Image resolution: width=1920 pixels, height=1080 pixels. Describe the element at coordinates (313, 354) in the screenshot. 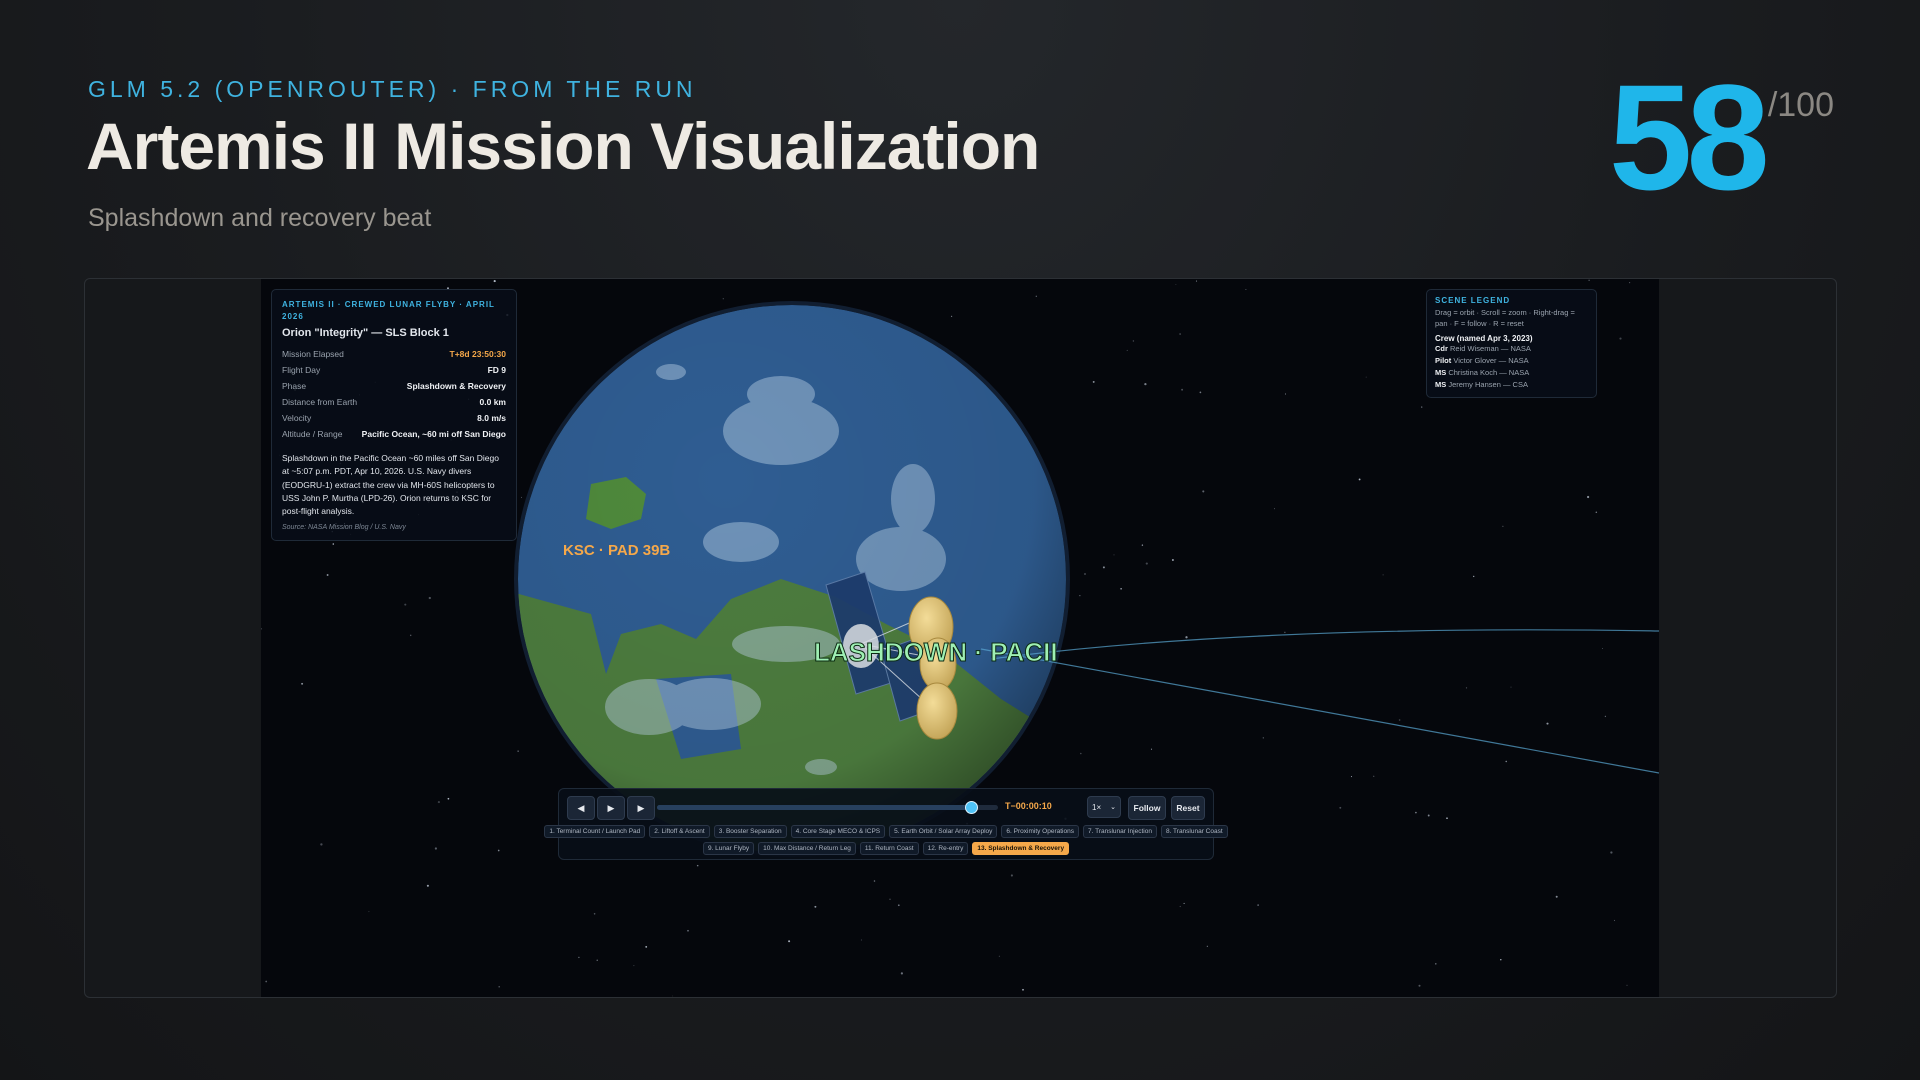

I see `info-key: Mission Elapsed` at that location.